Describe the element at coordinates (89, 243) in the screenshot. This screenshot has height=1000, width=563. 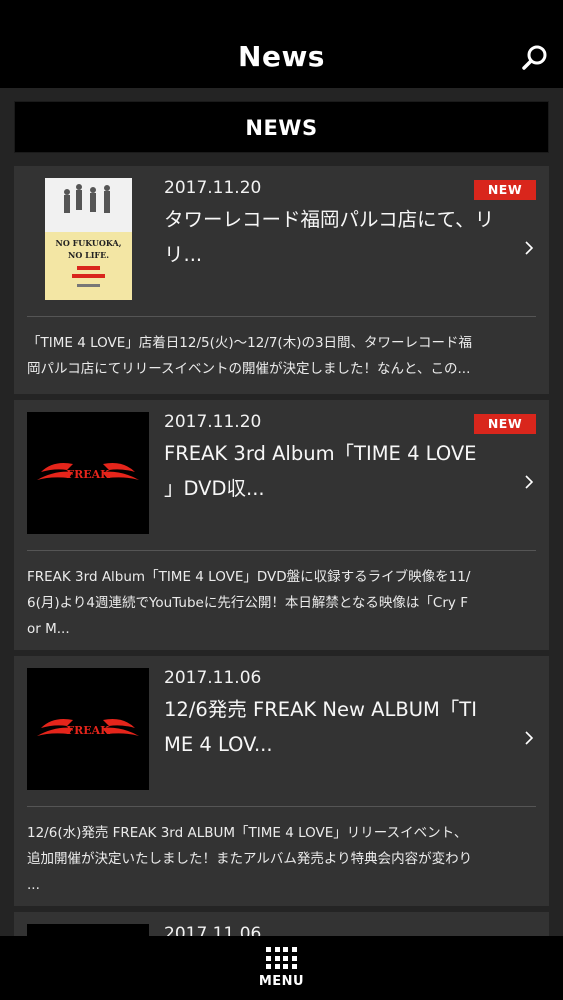
I see `poster-text-line1: NO FUKUOKA,` at that location.